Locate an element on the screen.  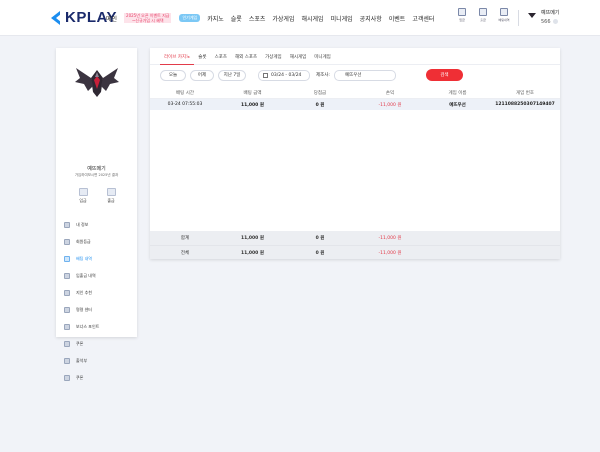
sidebar-item-bet-history: 배팅 내역 is located at coordinates (99, 258).